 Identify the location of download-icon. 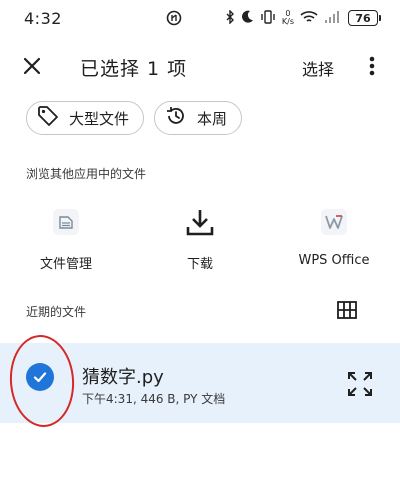
(200, 222).